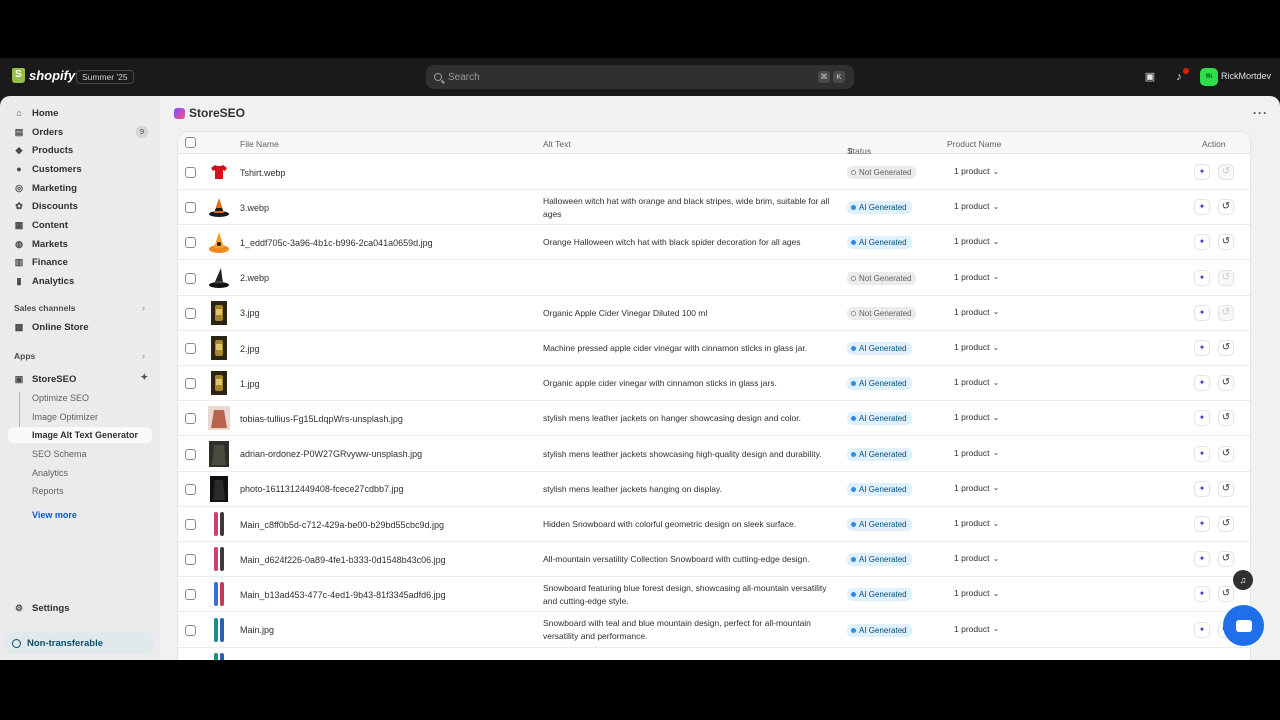 The height and width of the screenshot is (720, 1280). Describe the element at coordinates (83, 327) in the screenshot. I see `sidebar-item-online-store: ▩ Online Store` at that location.